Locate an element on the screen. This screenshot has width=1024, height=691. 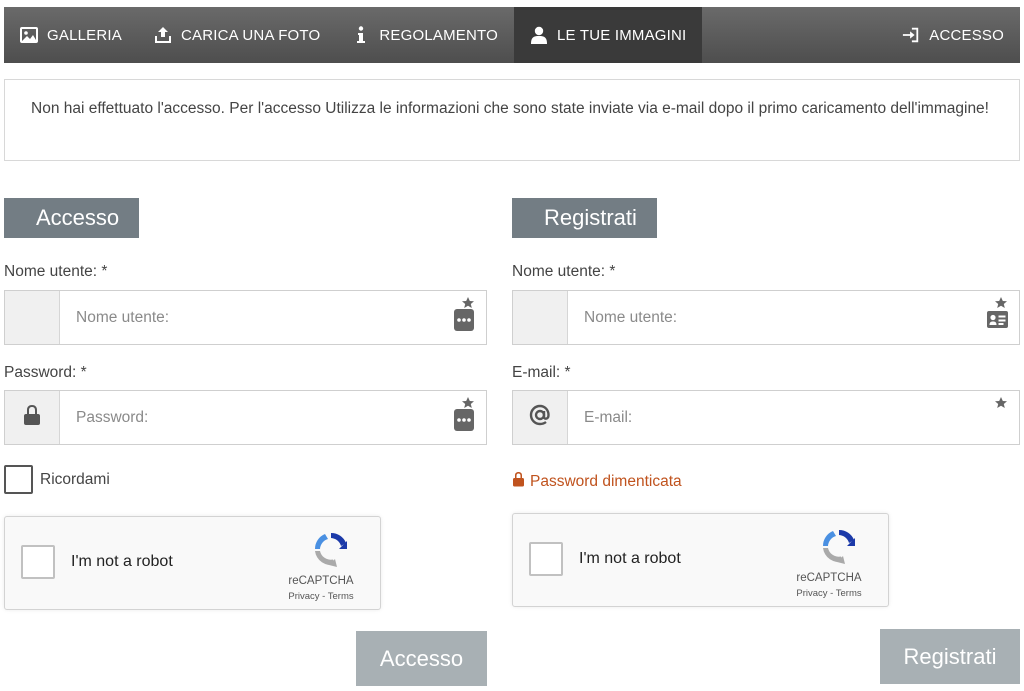
login-password-group is located at coordinates (245, 417).